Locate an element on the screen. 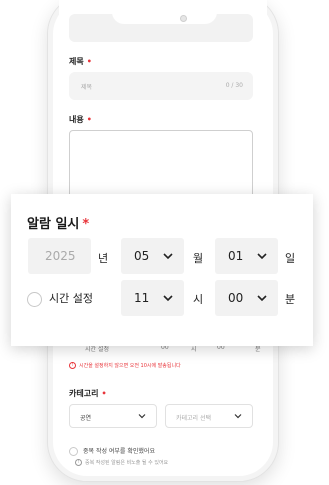  day-unit: 일 is located at coordinates (290, 258).